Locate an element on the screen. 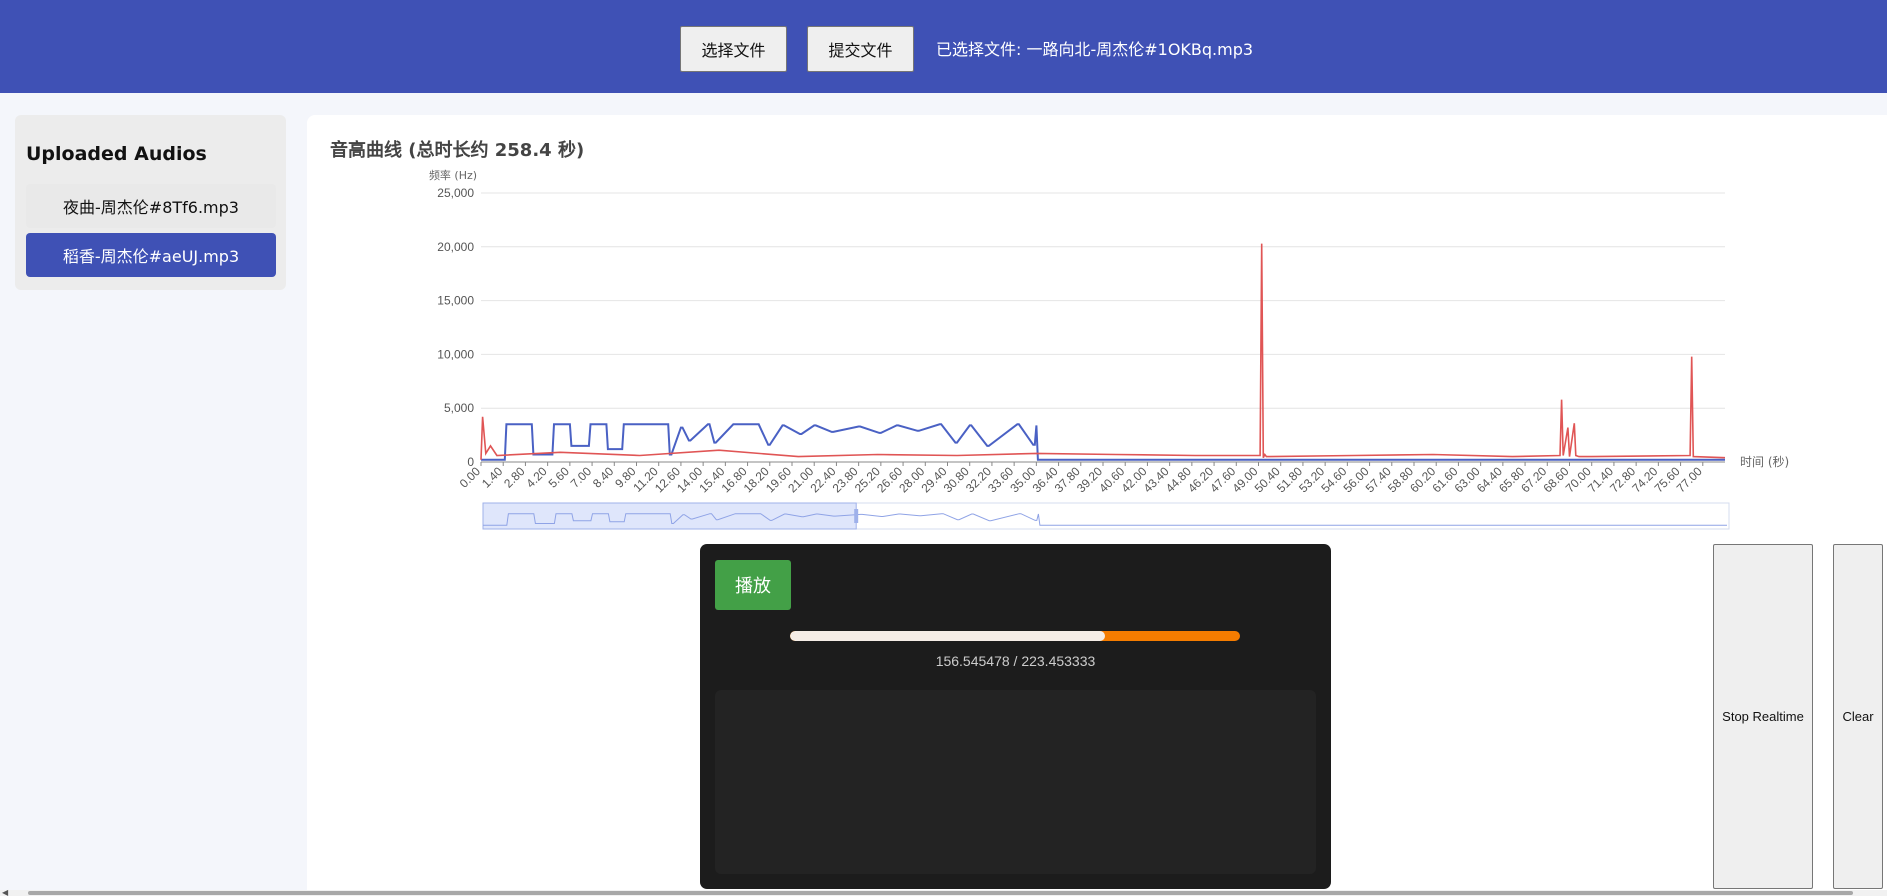 The height and width of the screenshot is (896, 1887). y-tick-label: 20,000 is located at coordinates (455, 247).